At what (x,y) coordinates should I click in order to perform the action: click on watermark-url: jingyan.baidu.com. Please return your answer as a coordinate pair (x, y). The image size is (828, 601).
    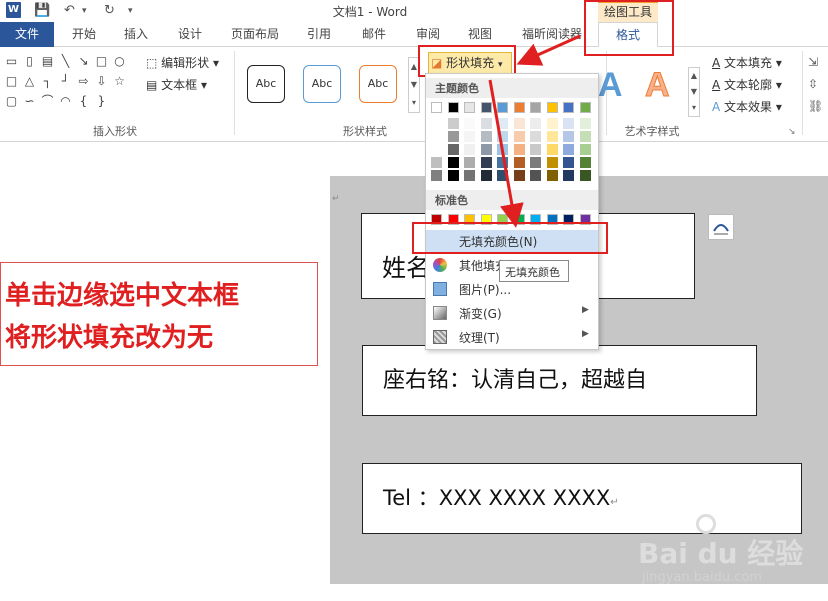
    Looking at the image, I should click on (702, 577).